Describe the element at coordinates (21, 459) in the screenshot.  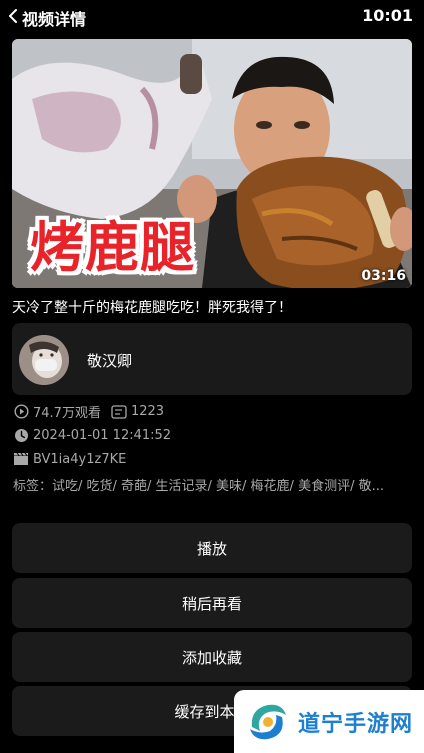
I see `video-clapper-icon` at that location.